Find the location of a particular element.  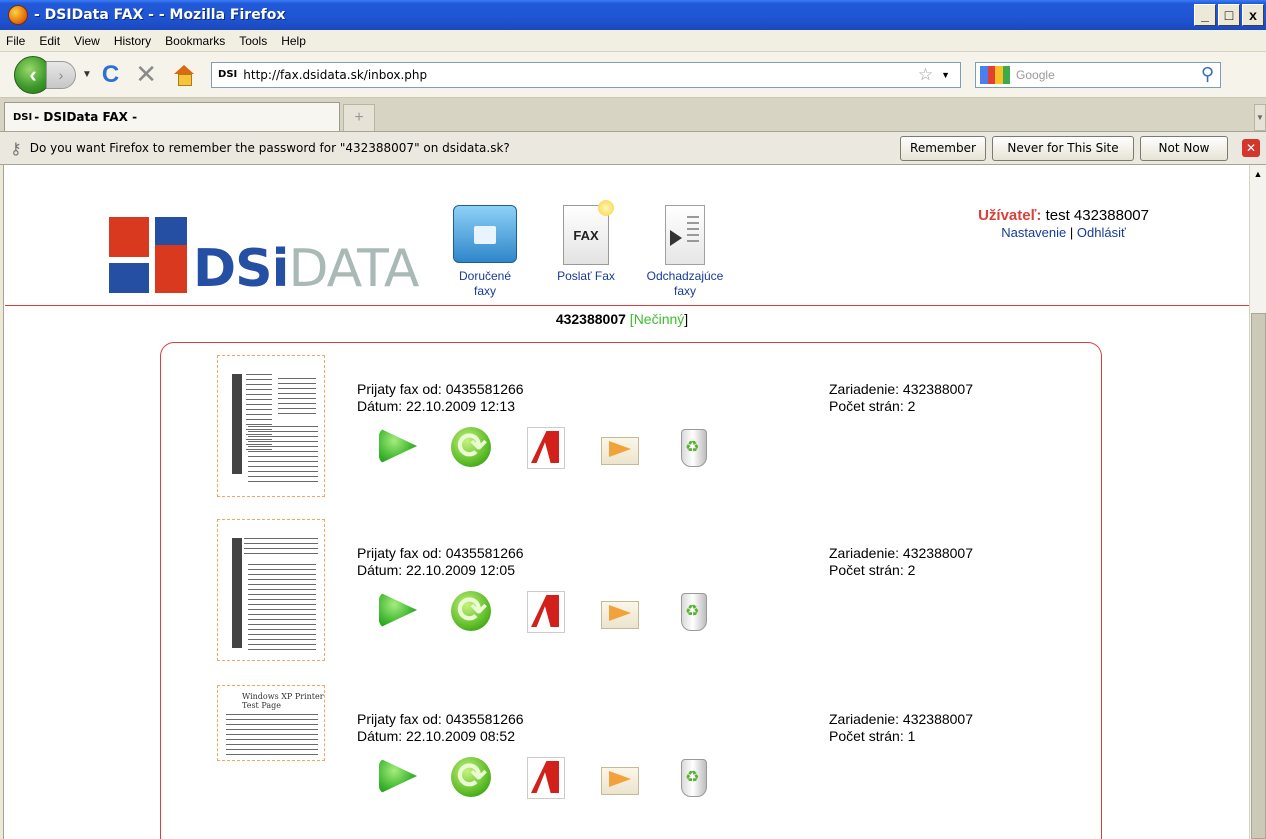

tab-favicon: DSI is located at coordinates (23, 117).